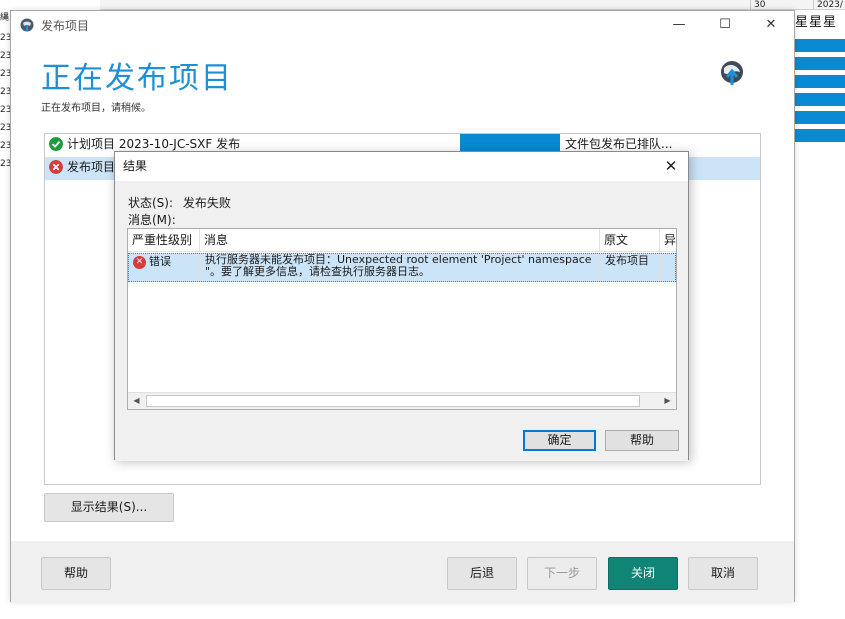 Image resolution: width=845 pixels, height=619 pixels. I want to click on scroll-right-icon: ▶, so click(667, 401).